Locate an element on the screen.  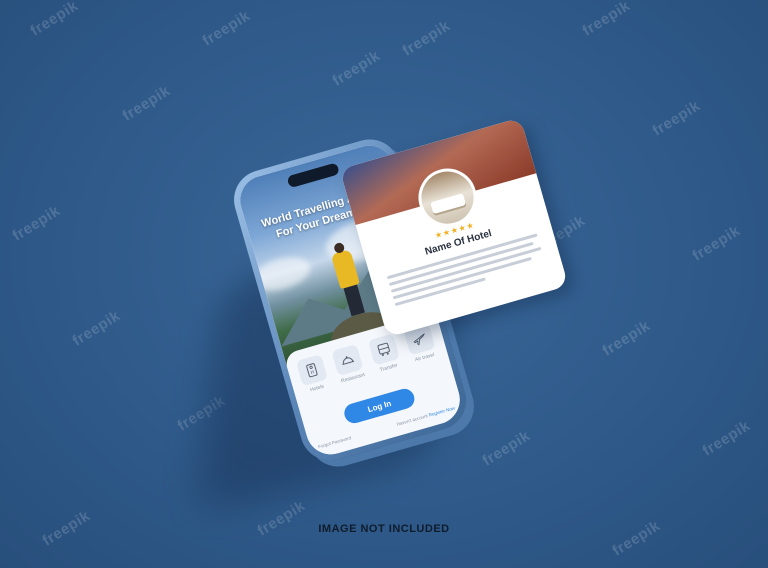
category-hotels: H Hotels is located at coordinates (313, 375).